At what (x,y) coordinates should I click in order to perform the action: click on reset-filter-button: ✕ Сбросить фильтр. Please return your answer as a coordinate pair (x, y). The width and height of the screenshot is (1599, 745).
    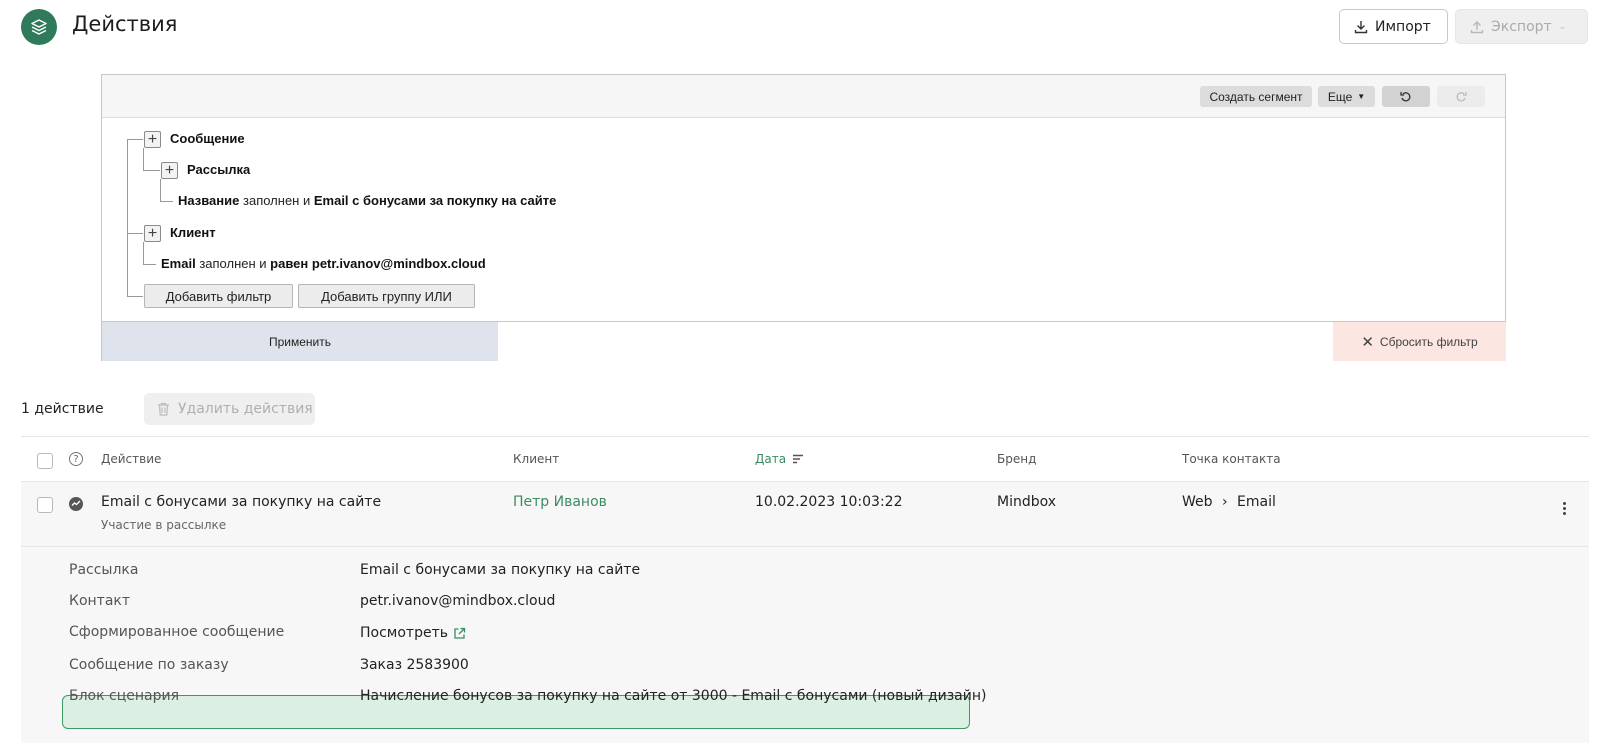
    Looking at the image, I should click on (1419, 341).